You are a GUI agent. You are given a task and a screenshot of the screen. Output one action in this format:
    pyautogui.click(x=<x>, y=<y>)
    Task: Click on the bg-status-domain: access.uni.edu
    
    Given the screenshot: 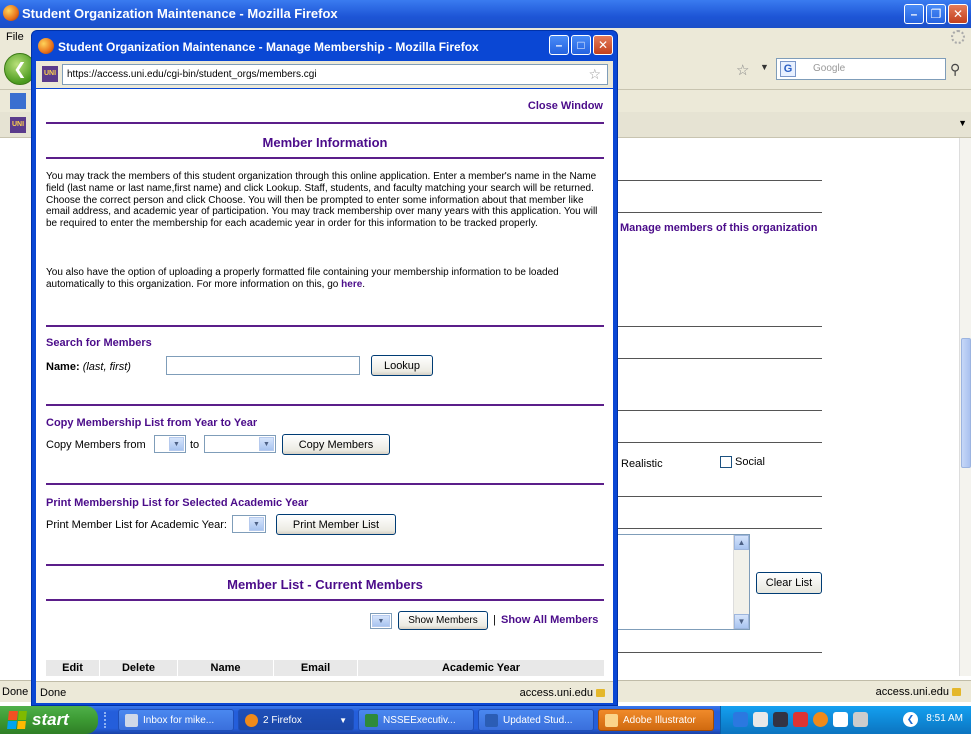 What is the action you would take?
    pyautogui.click(x=918, y=692)
    